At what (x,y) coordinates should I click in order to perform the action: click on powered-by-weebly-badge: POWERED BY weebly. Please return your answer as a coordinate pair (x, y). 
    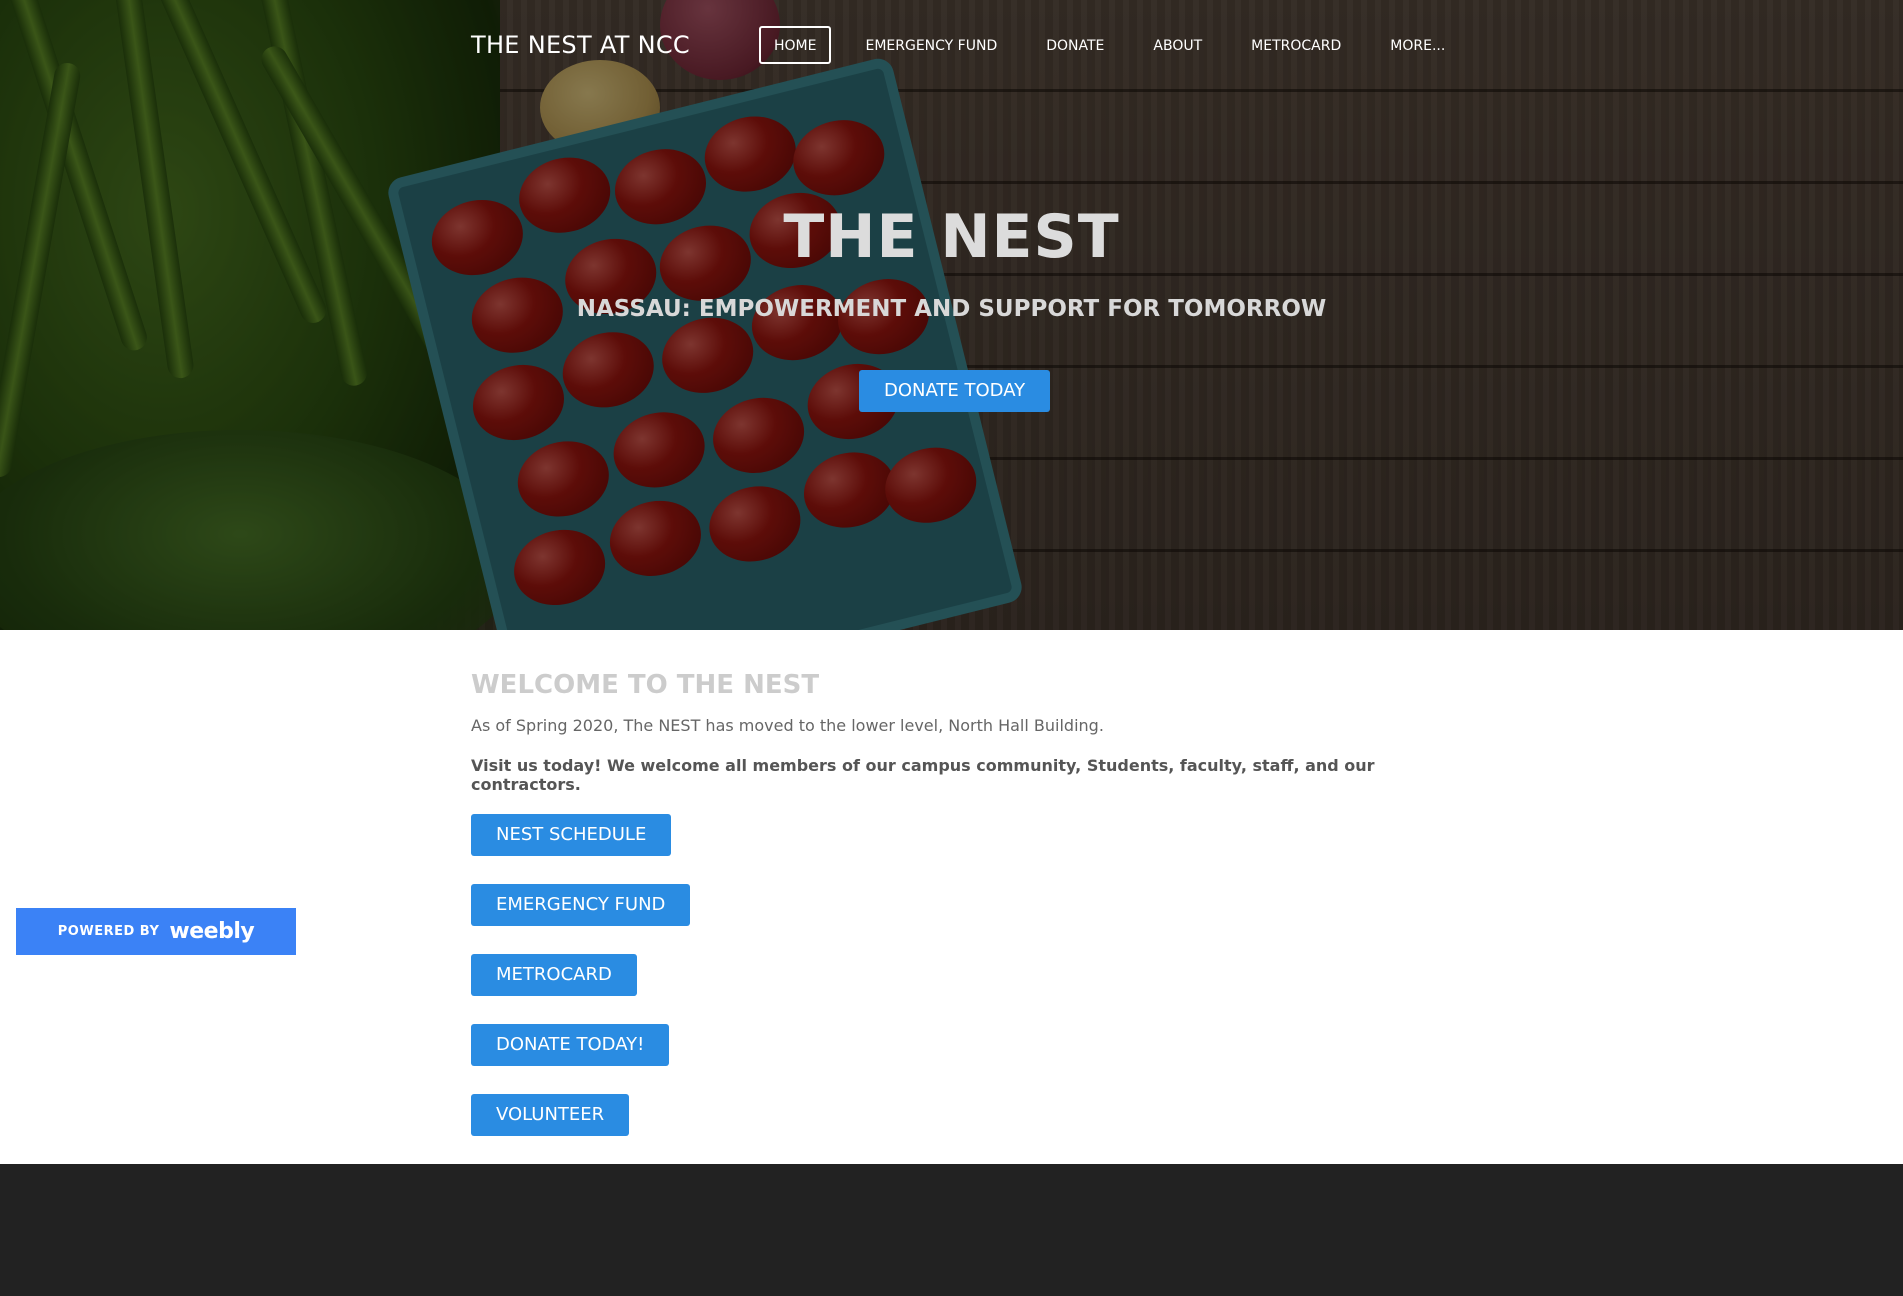
    Looking at the image, I should click on (156, 931).